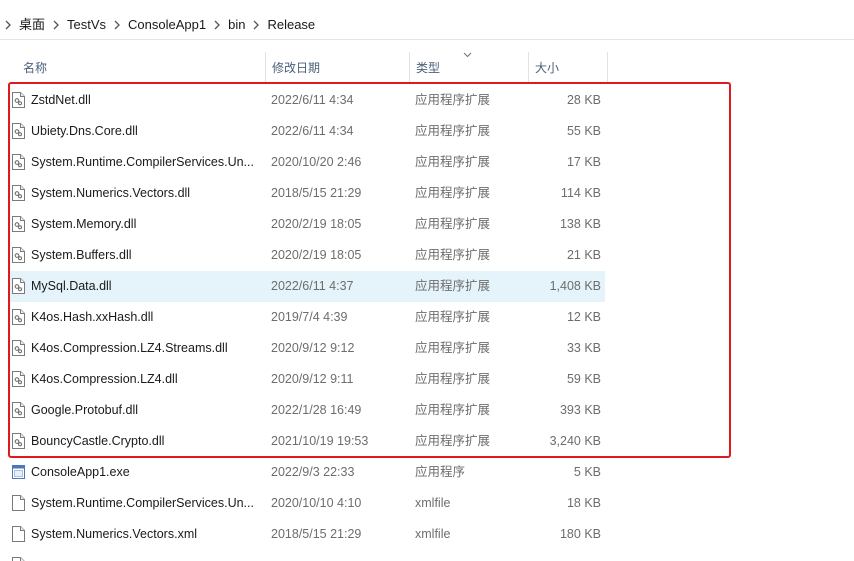  What do you see at coordinates (470, 555) in the screenshot?
I see `file-type` at bounding box center [470, 555].